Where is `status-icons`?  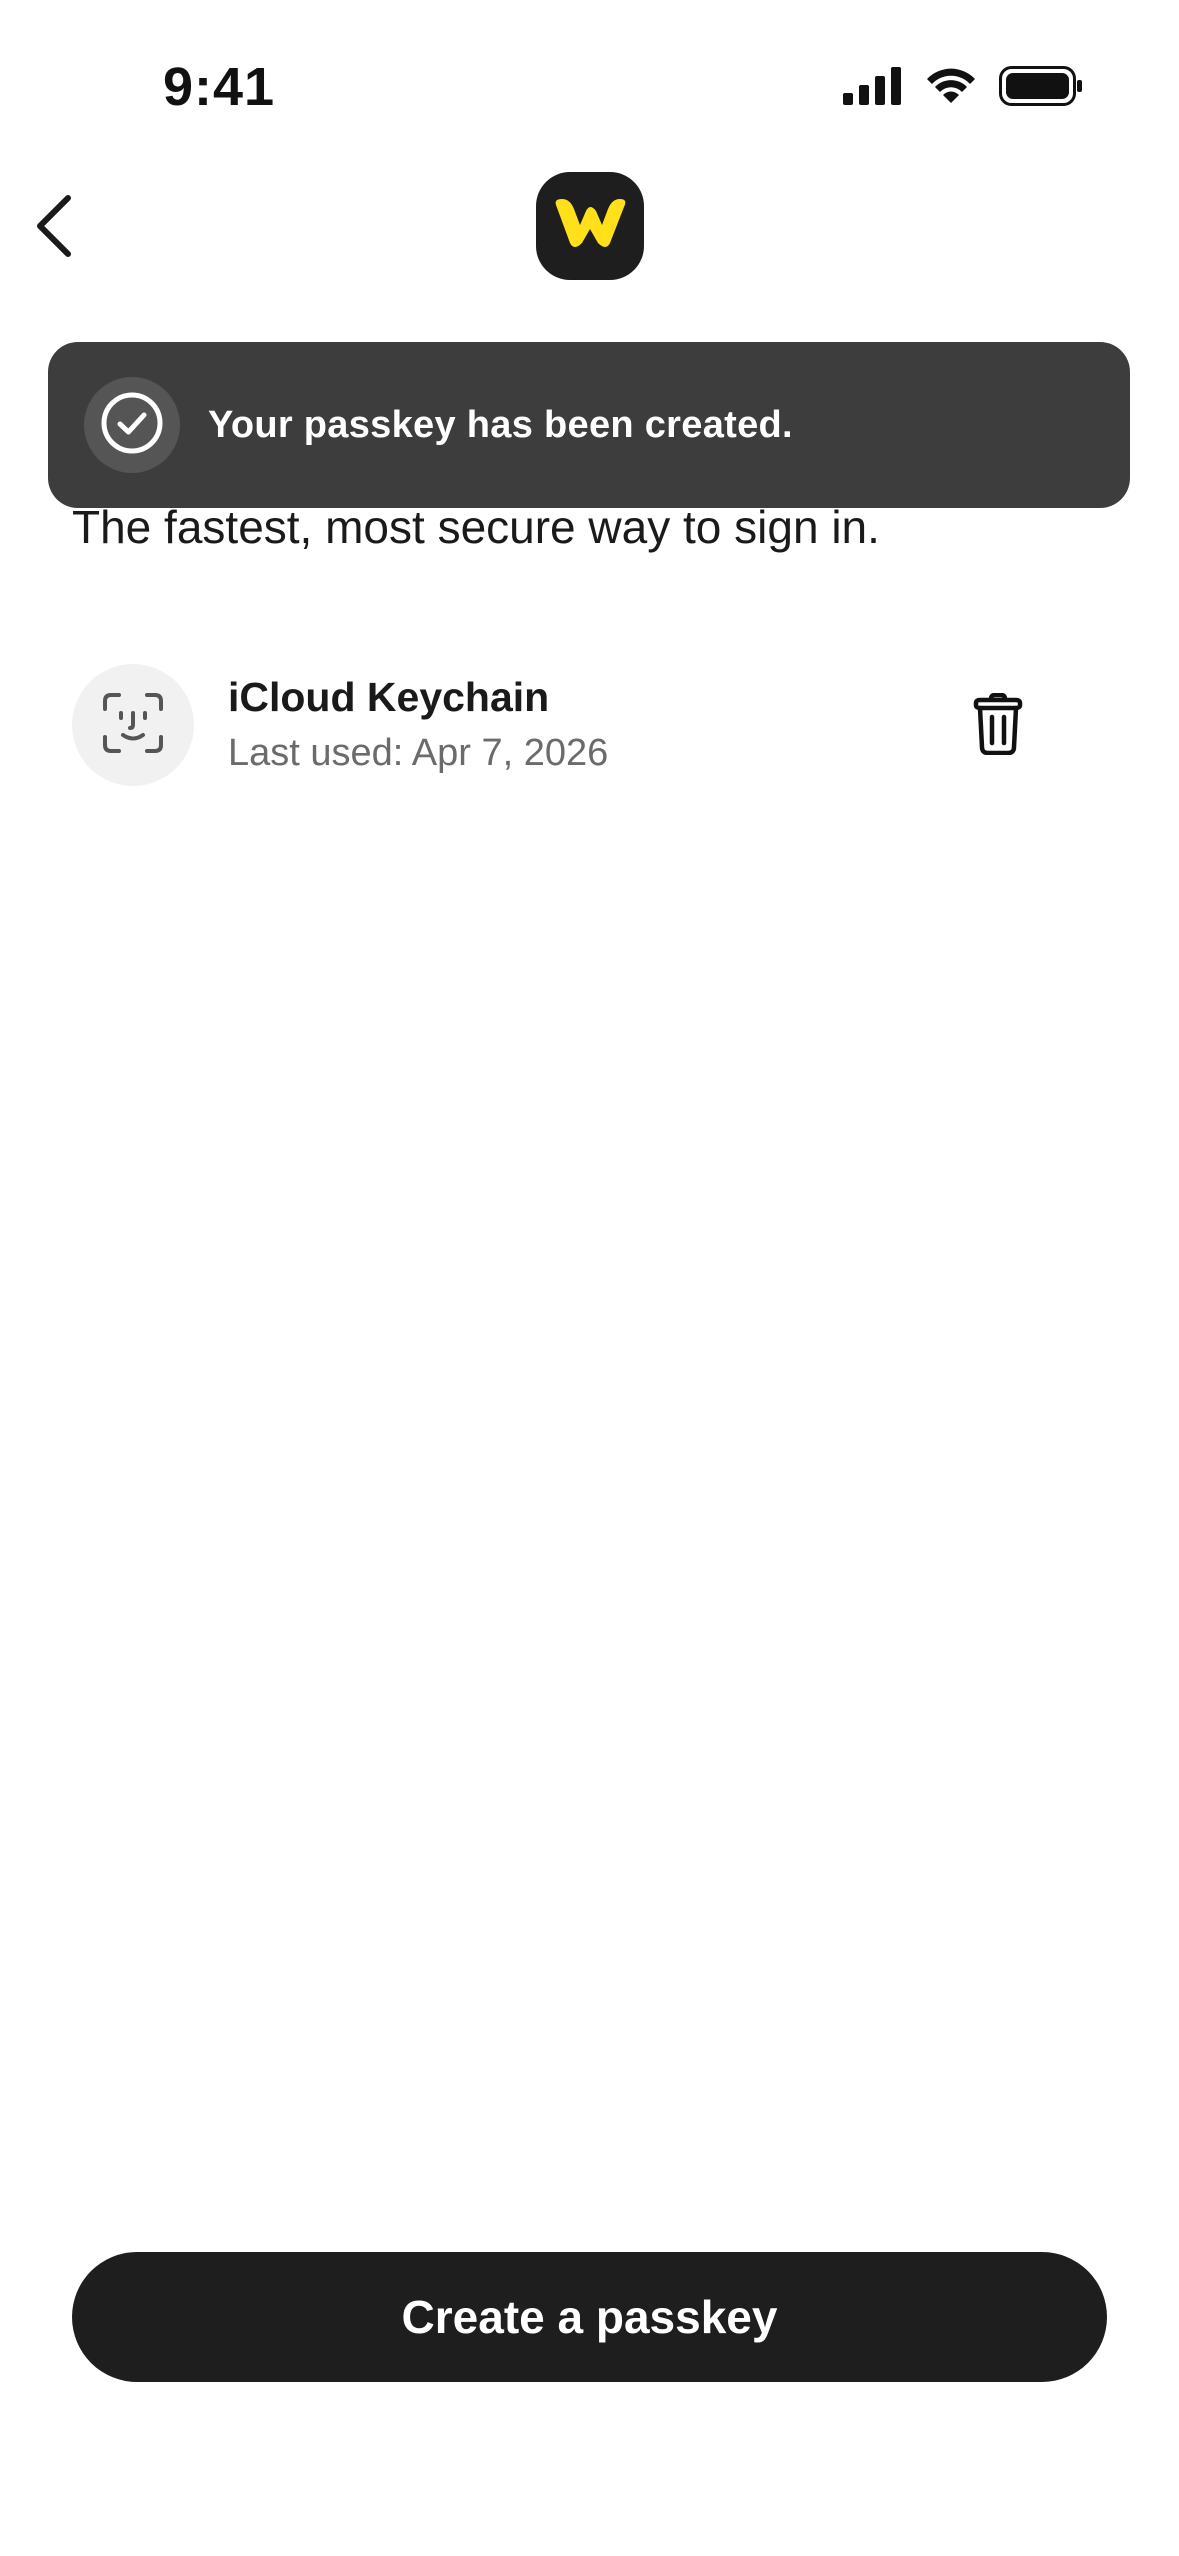 status-icons is located at coordinates (963, 88).